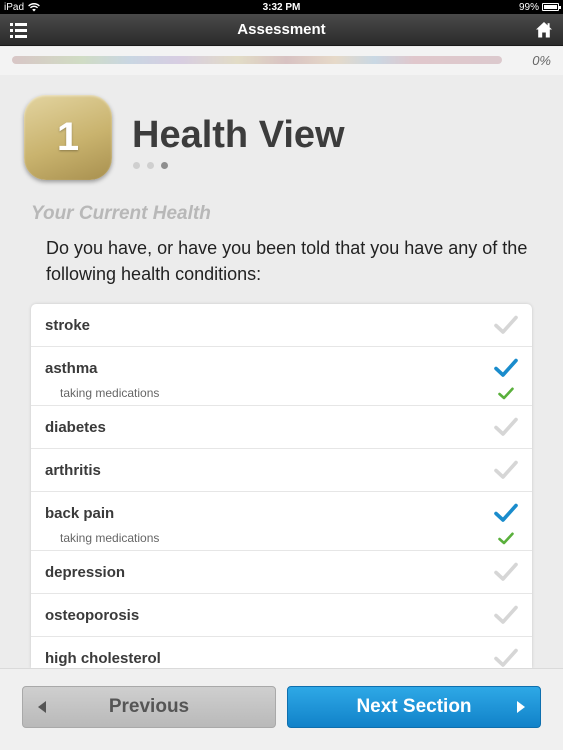 This screenshot has width=563, height=750. Describe the element at coordinates (551, 7) in the screenshot. I see `battery-icon` at that location.